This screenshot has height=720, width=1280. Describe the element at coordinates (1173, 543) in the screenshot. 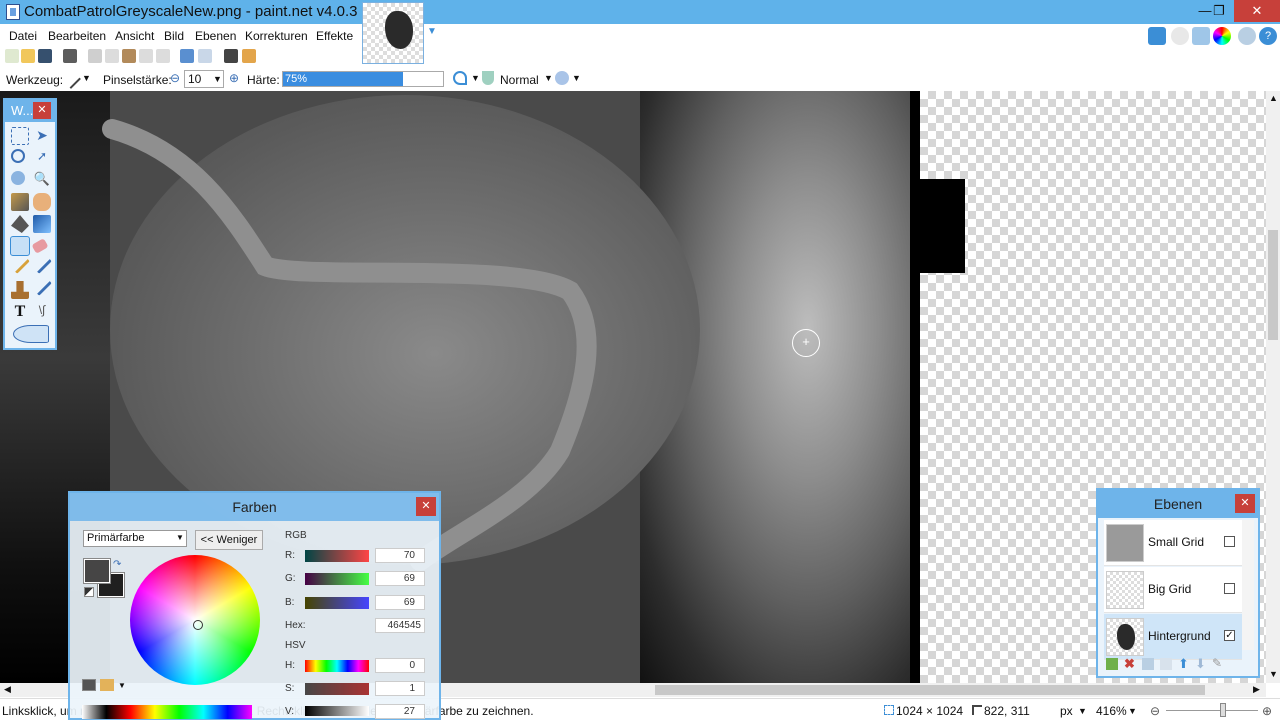

I see `layer-row: Small Grid` at that location.